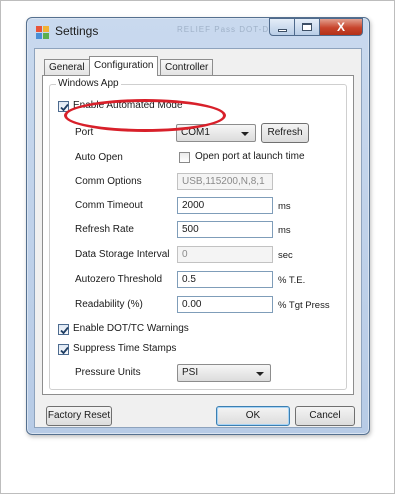 The height and width of the screenshot is (495, 396). I want to click on timestamps-label: Suppress Time Stamps, so click(125, 348).